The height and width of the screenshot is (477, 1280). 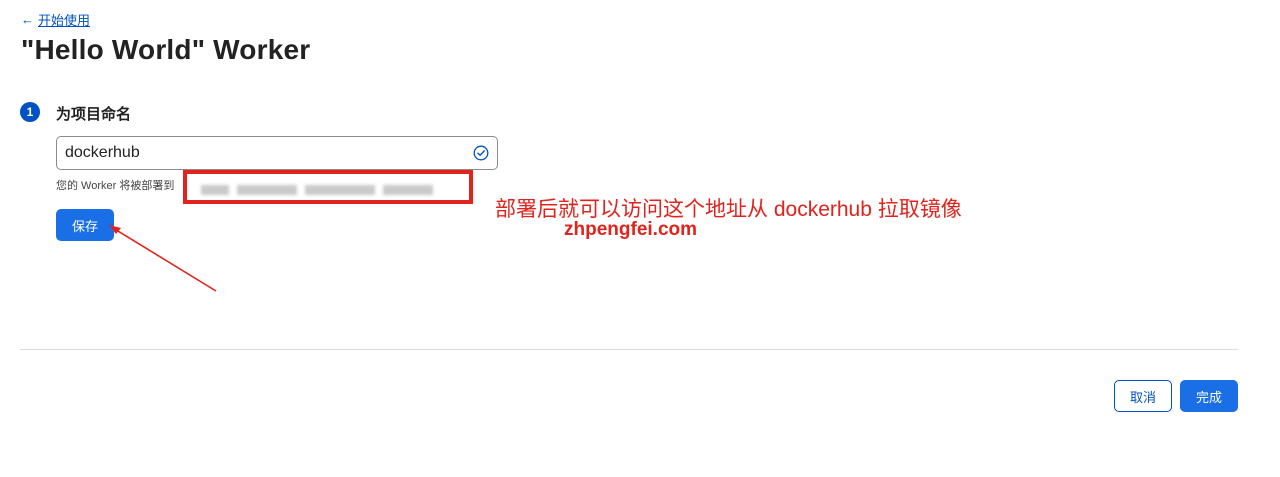 I want to click on step-number-badge: 1, so click(x=30, y=112).